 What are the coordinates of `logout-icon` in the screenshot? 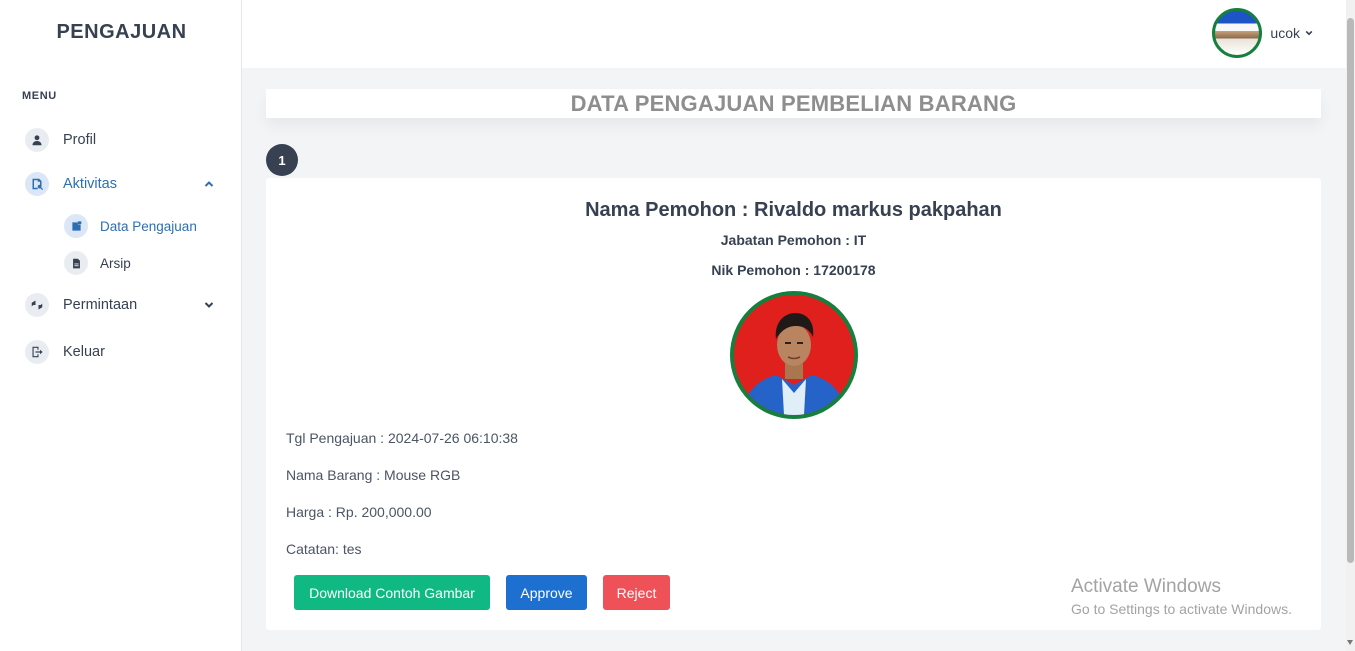 It's located at (37, 352).